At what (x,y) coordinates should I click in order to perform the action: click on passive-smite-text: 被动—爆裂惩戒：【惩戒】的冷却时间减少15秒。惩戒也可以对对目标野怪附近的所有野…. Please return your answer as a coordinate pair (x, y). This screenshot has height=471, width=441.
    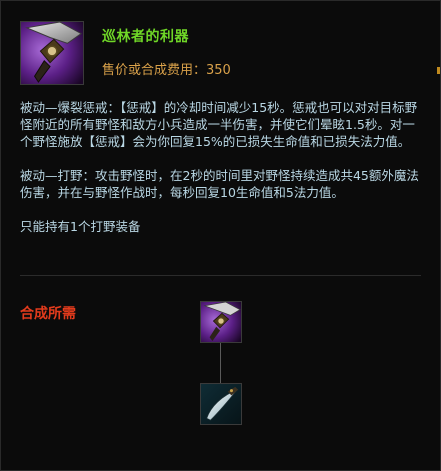
    Looking at the image, I should click on (219, 124).